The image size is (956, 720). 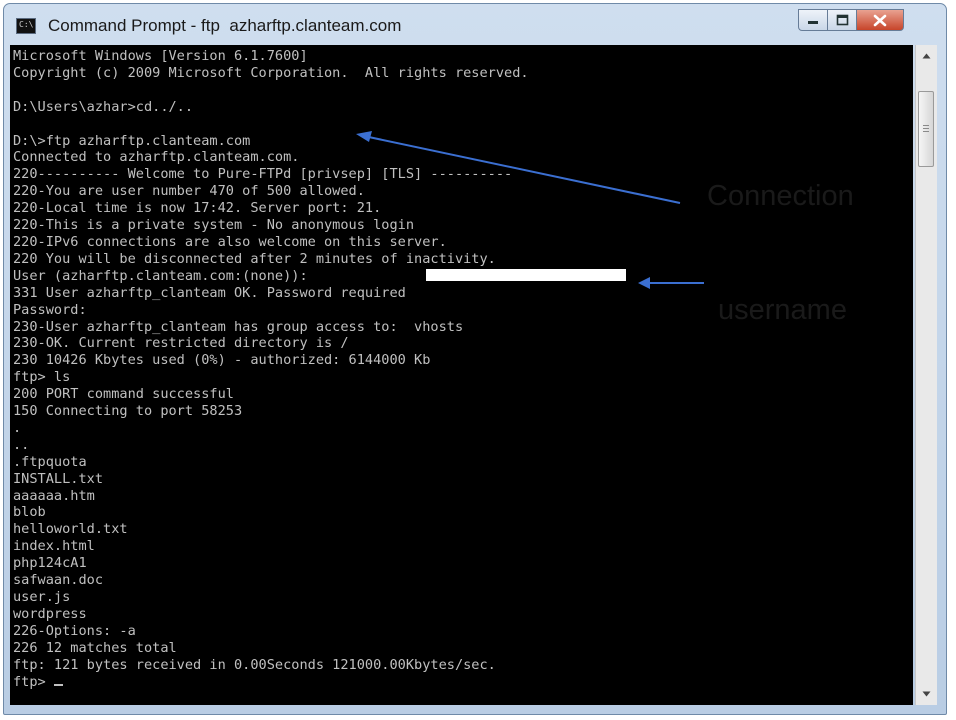 I want to click on connection-annotation: Connection, so click(x=780, y=196).